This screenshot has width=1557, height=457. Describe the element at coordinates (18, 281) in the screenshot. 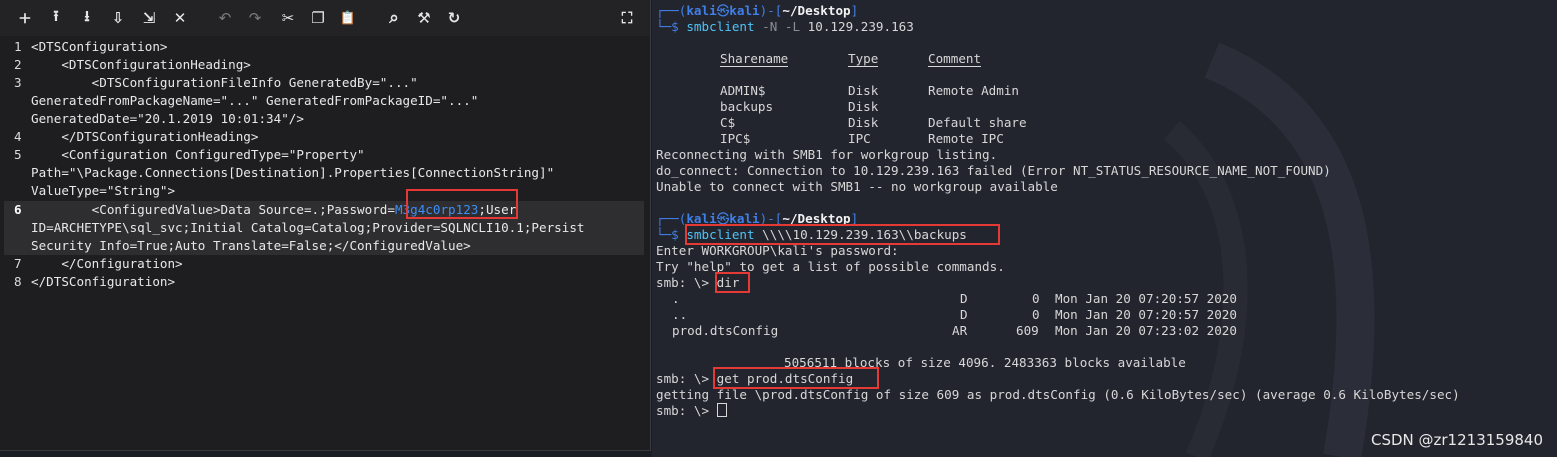

I see `line-number: 8` at that location.